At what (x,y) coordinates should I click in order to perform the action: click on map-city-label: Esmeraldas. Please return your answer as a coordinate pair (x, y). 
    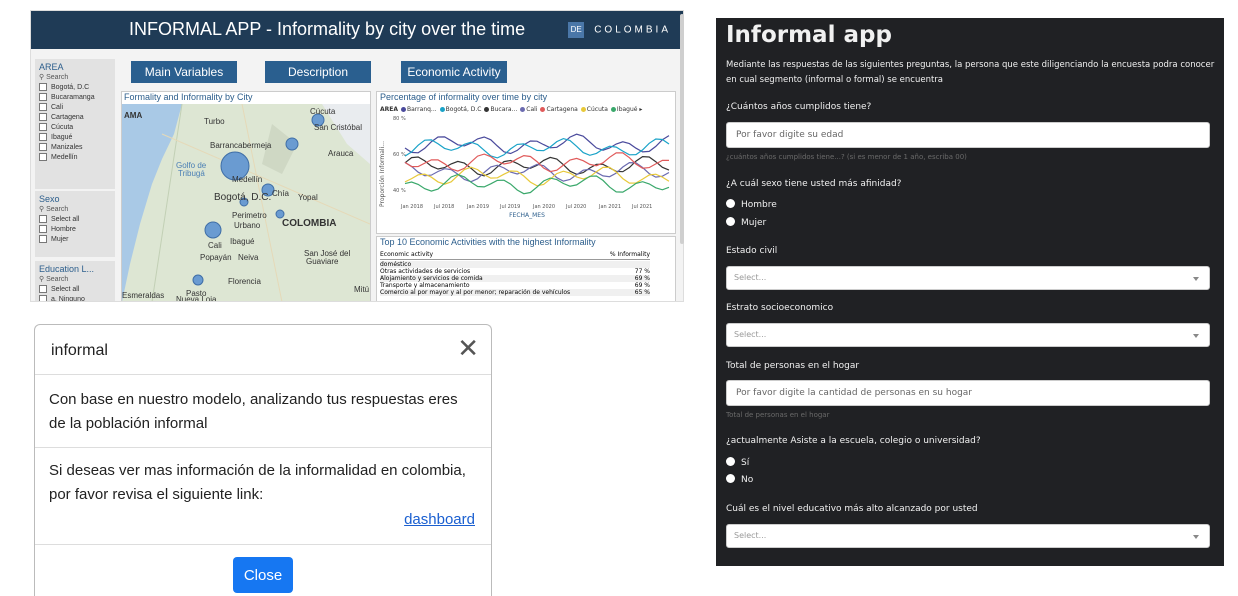
    Looking at the image, I should click on (143, 295).